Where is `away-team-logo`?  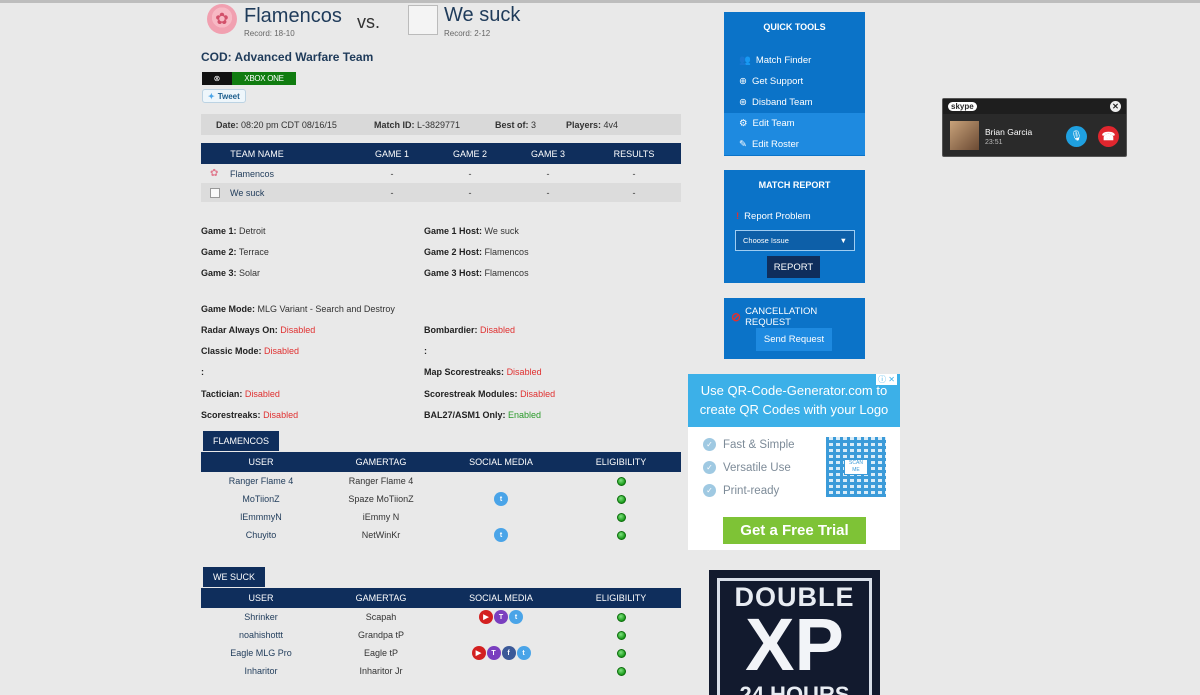 away-team-logo is located at coordinates (423, 20).